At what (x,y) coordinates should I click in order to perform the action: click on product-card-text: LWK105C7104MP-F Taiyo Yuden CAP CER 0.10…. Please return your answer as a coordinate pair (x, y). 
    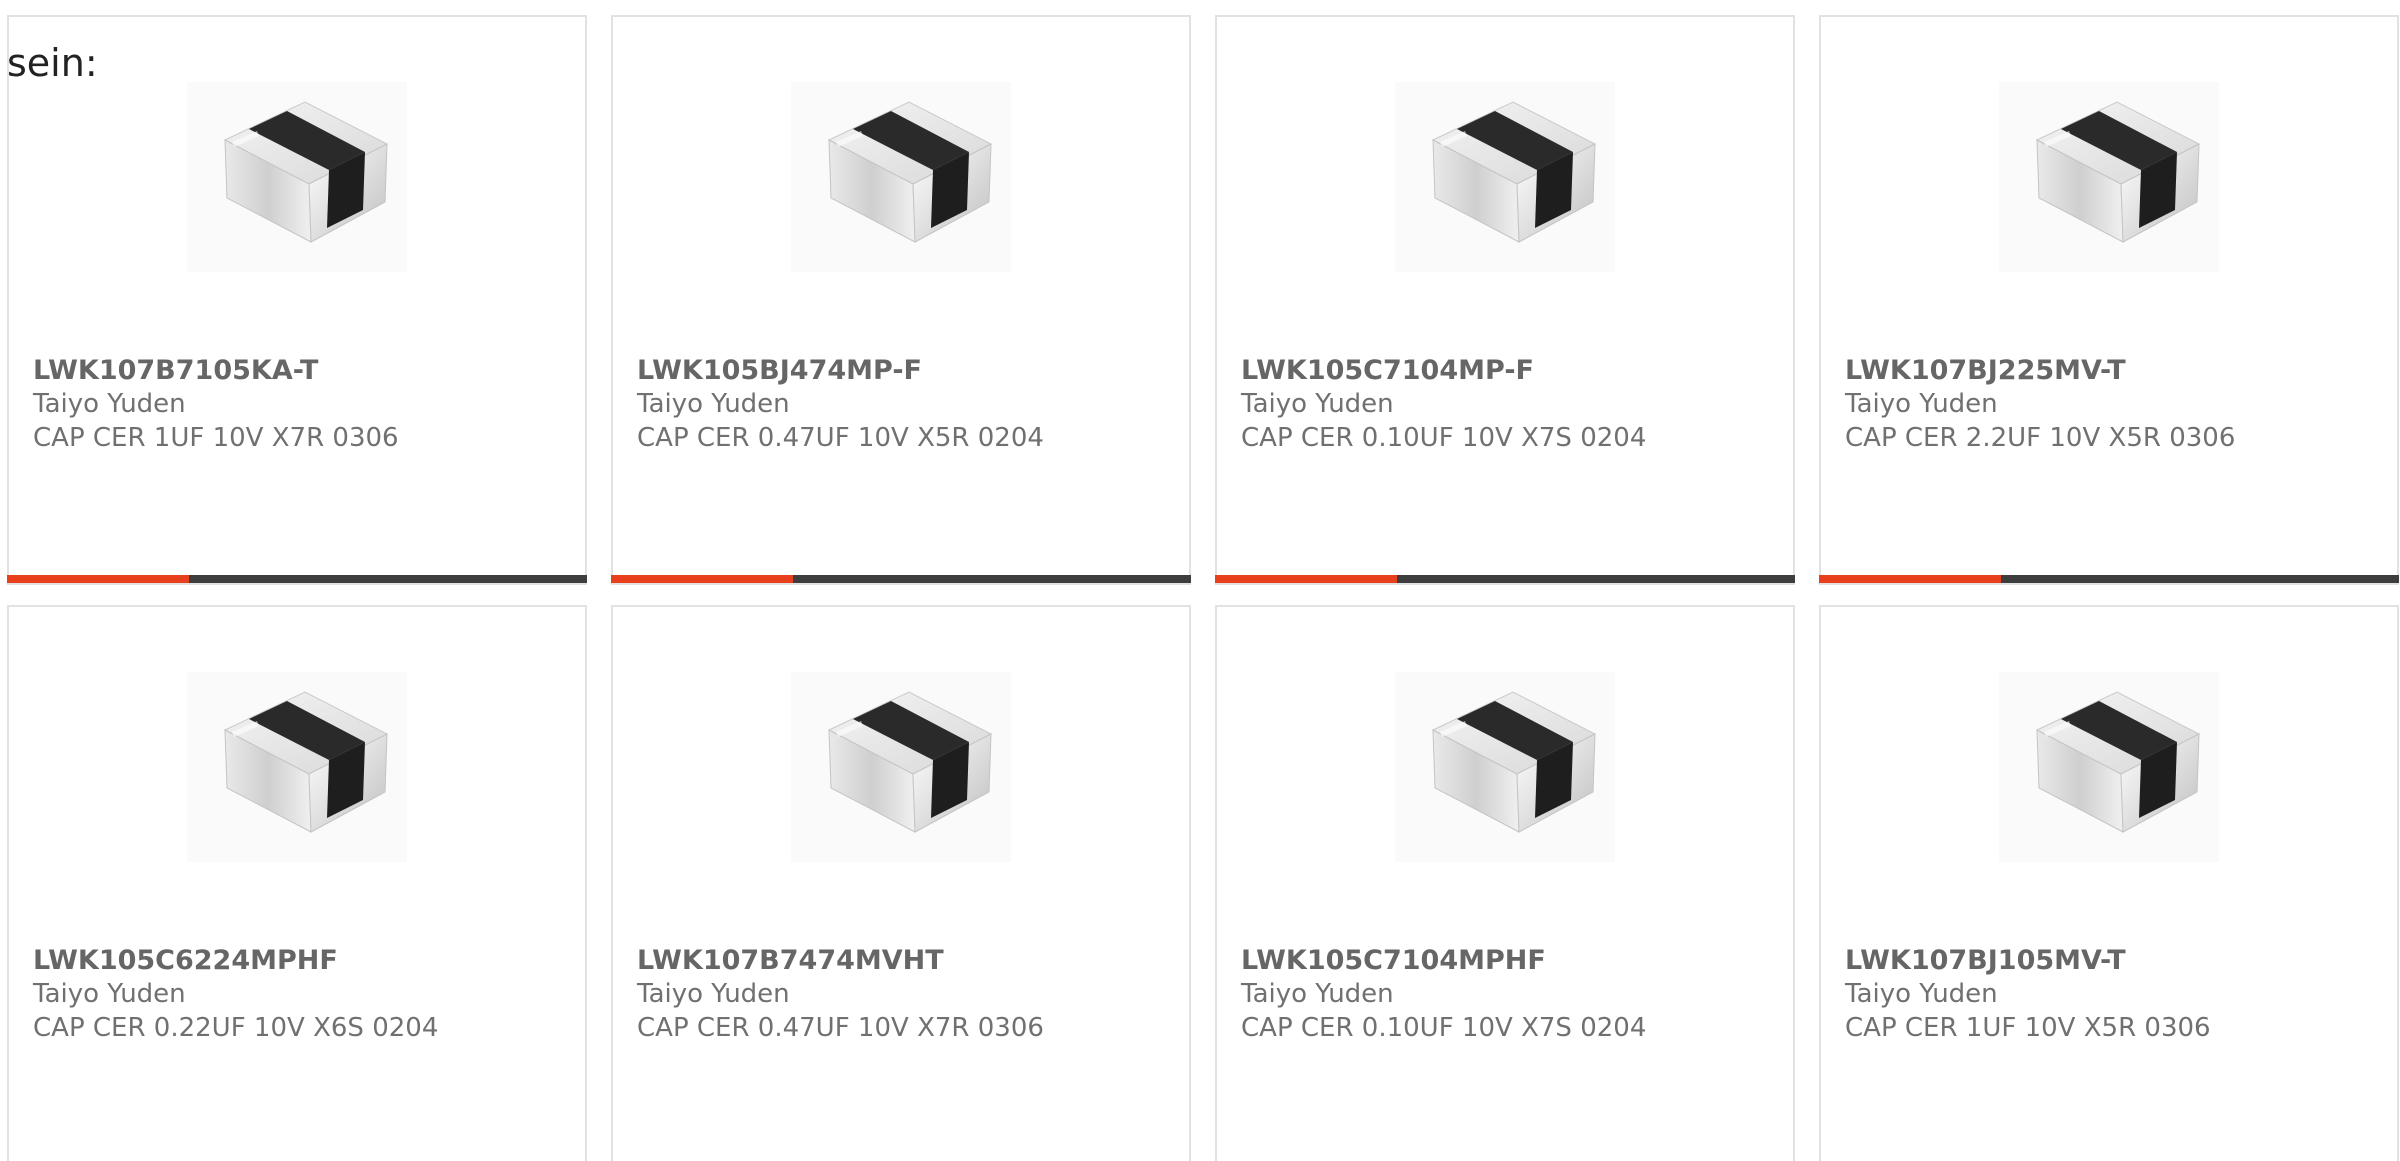
    Looking at the image, I should click on (1507, 404).